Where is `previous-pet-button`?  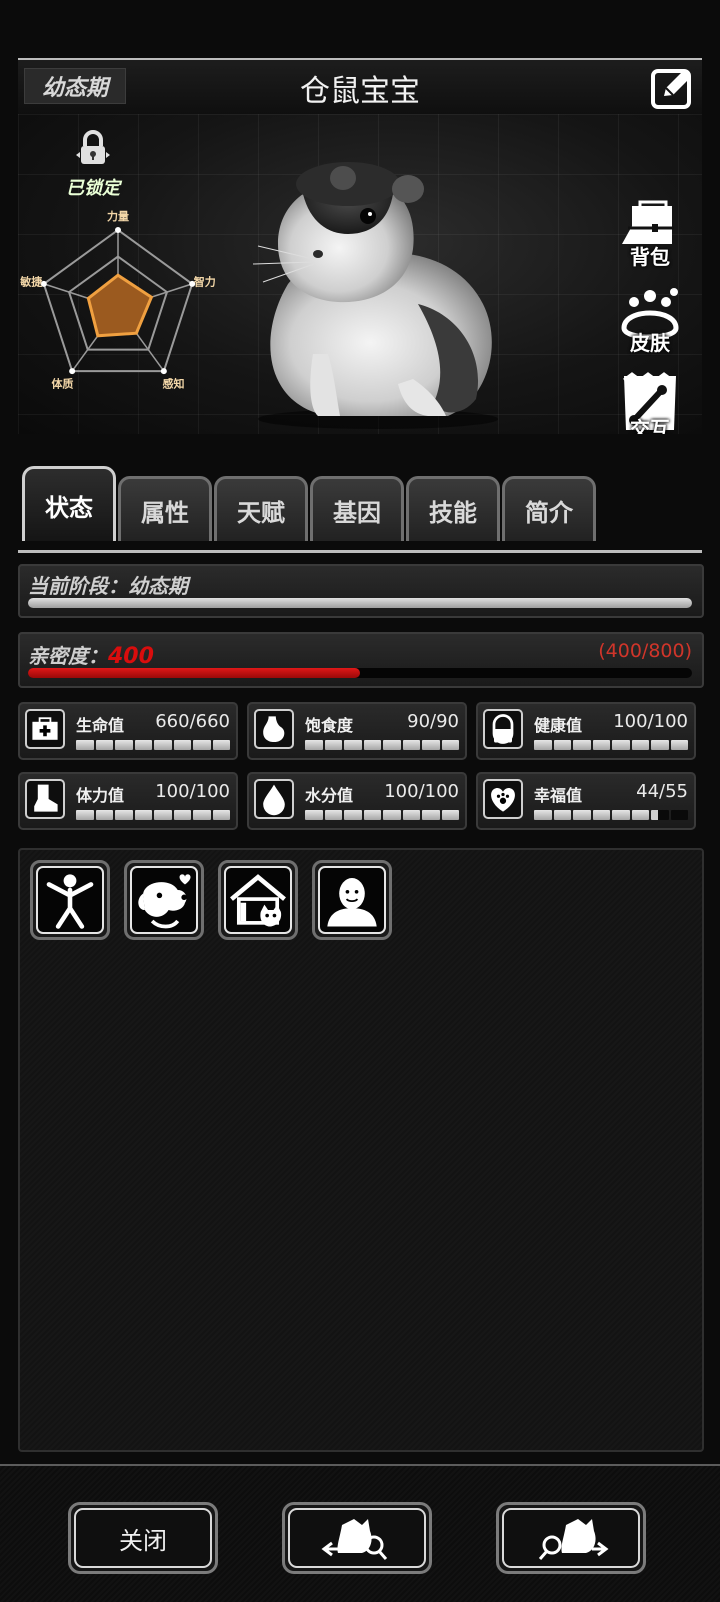 previous-pet-button is located at coordinates (357, 1538).